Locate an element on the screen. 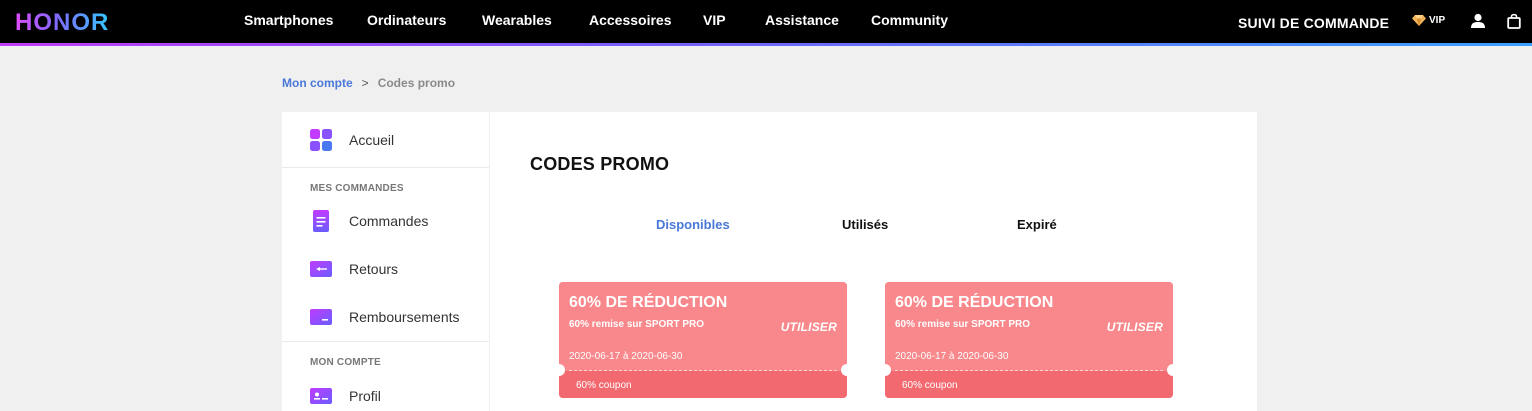 The image size is (1532, 411). profile-card-icon is located at coordinates (321, 396).